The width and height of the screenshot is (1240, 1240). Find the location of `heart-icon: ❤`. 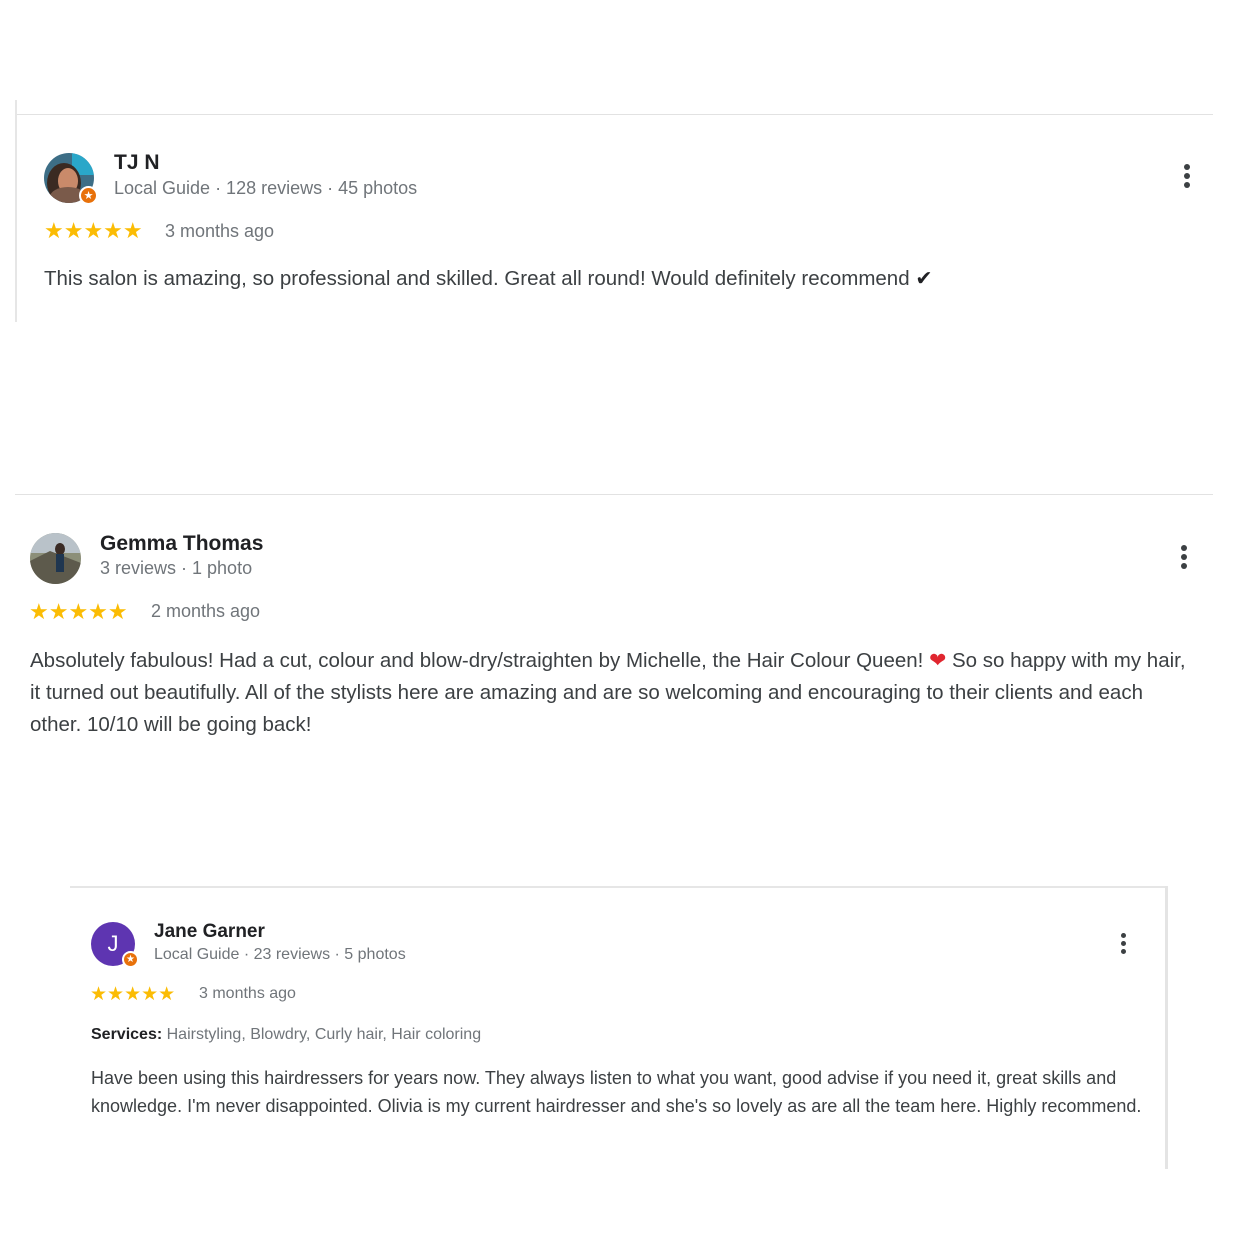

heart-icon: ❤ is located at coordinates (938, 660).